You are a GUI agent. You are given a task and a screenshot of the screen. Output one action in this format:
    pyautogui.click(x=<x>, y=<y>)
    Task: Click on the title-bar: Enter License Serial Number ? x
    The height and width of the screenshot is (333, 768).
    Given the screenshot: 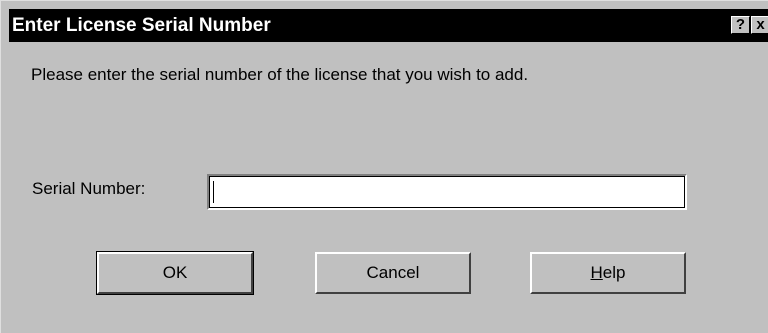 What is the action you would take?
    pyautogui.click(x=388, y=25)
    